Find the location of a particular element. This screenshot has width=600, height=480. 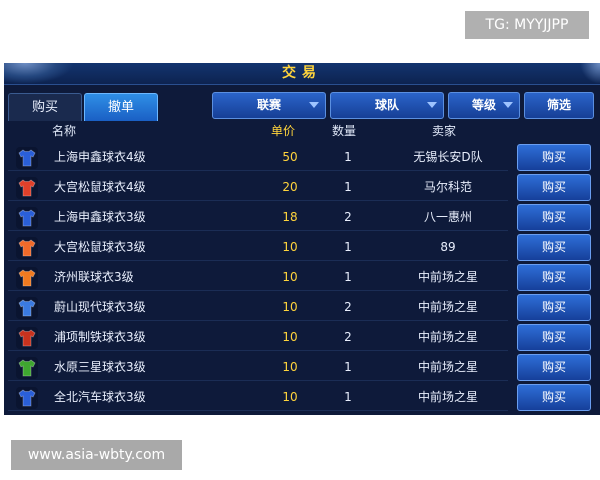

item-name: 上海申鑫球衣3级 is located at coordinates (100, 217).